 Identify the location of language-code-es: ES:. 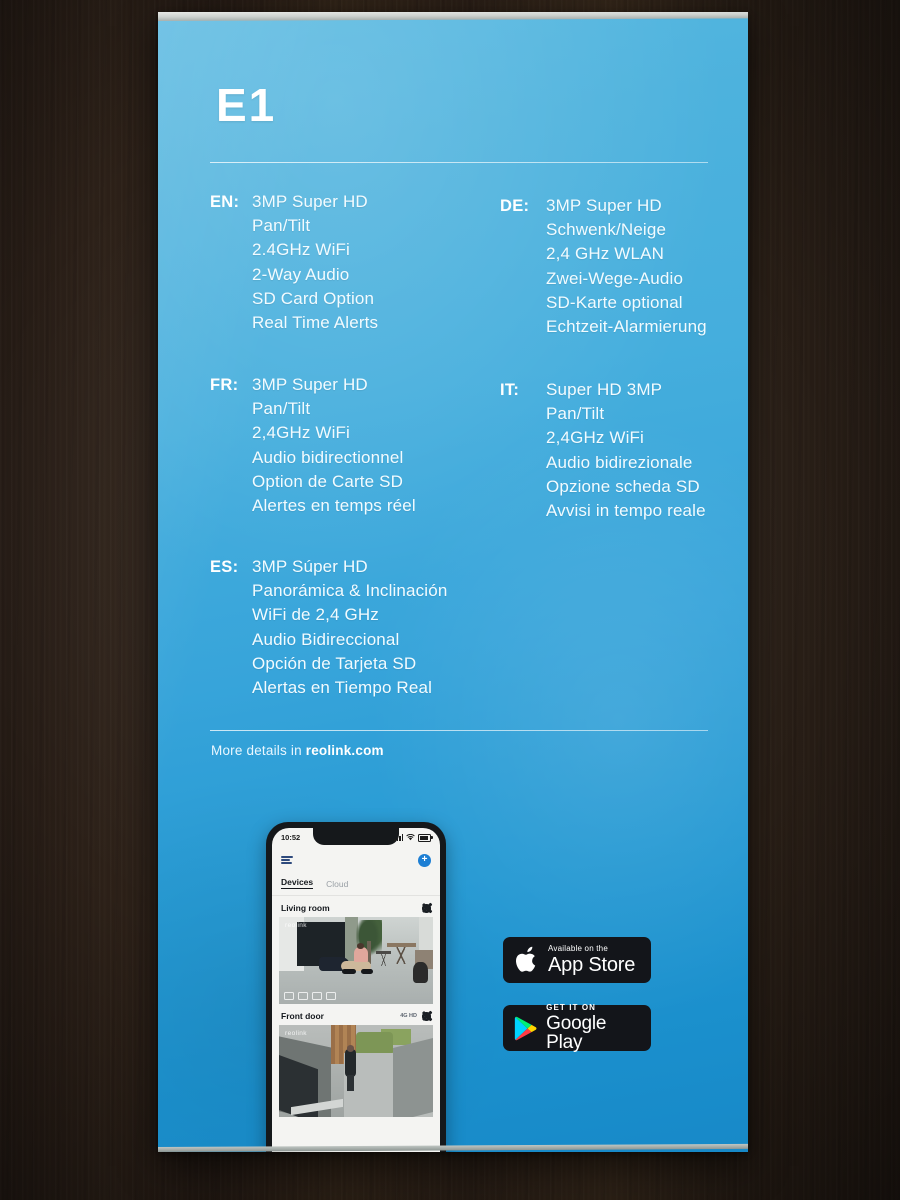
(224, 567).